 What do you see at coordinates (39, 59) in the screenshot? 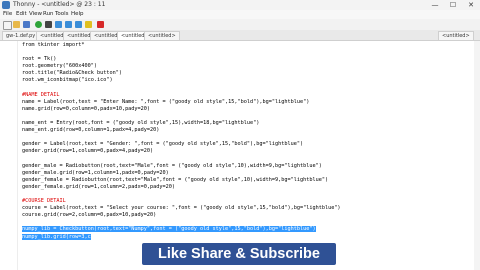
I see `code-line: root = Tk()` at bounding box center [39, 59].